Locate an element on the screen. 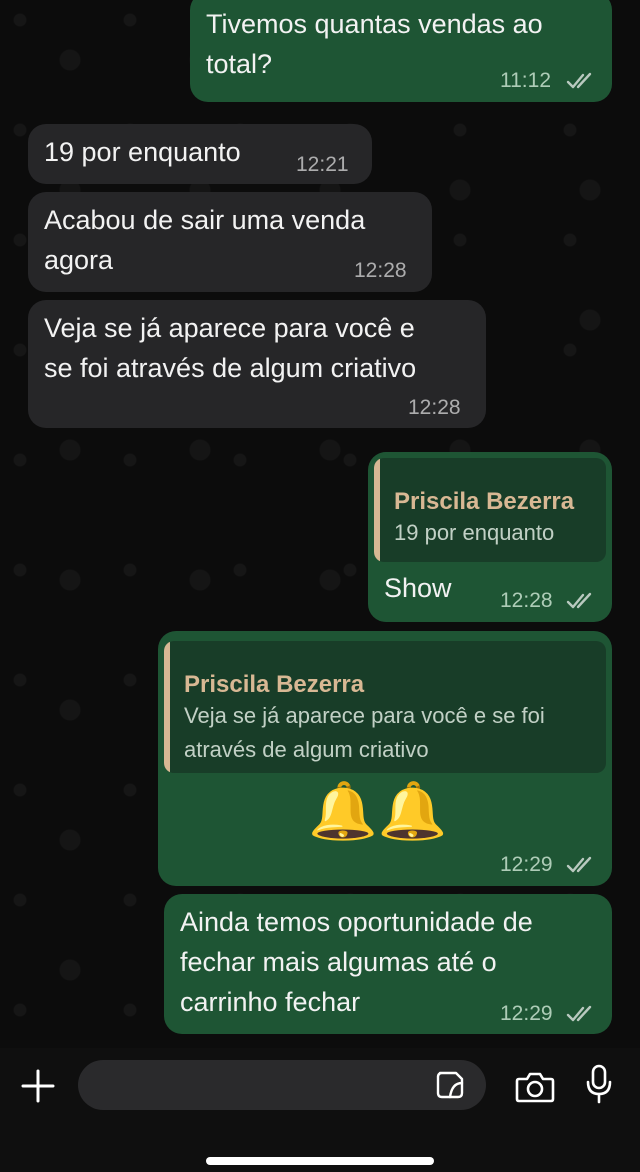 The width and height of the screenshot is (640, 1172). home-indicator is located at coordinates (320, 1161).